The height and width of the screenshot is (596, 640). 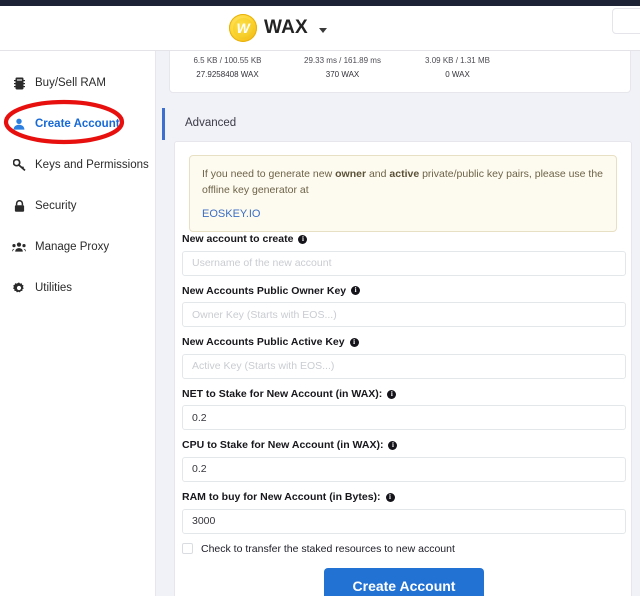 I want to click on eoskey-link: EOSKEY.IO, so click(x=403, y=214).